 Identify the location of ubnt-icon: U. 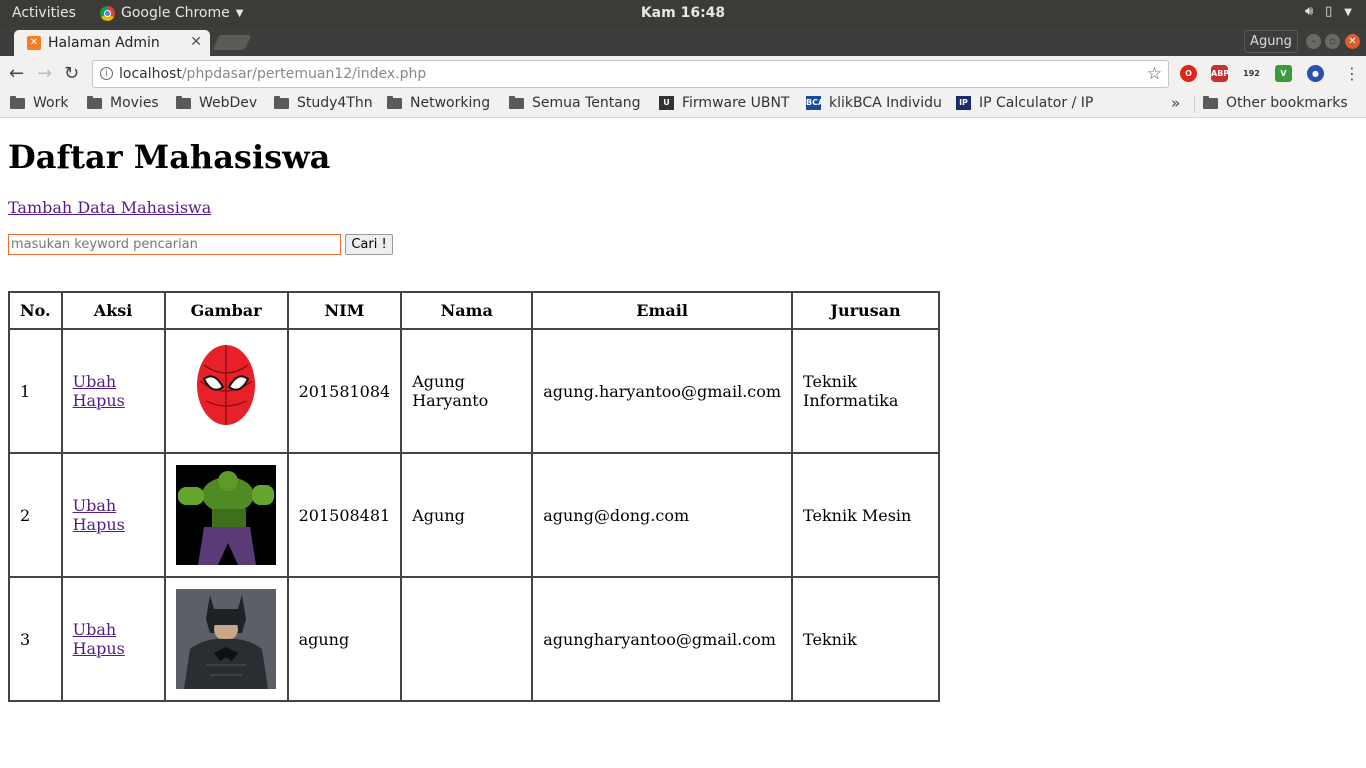
(666, 103).